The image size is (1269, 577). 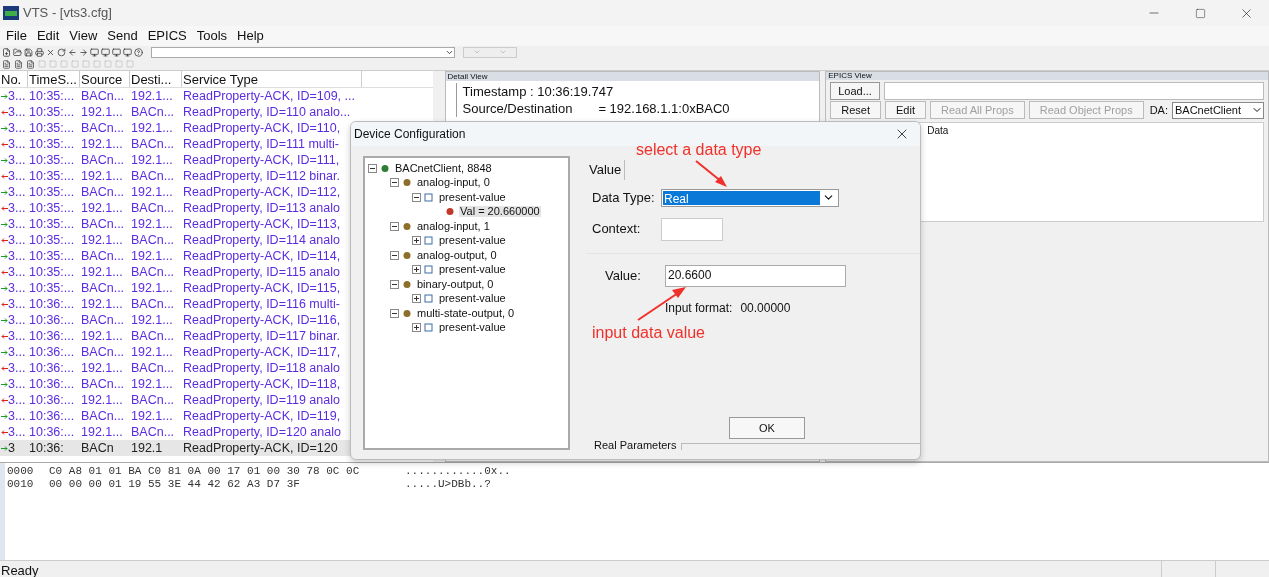 I want to click on context-field, so click(x=692, y=229).